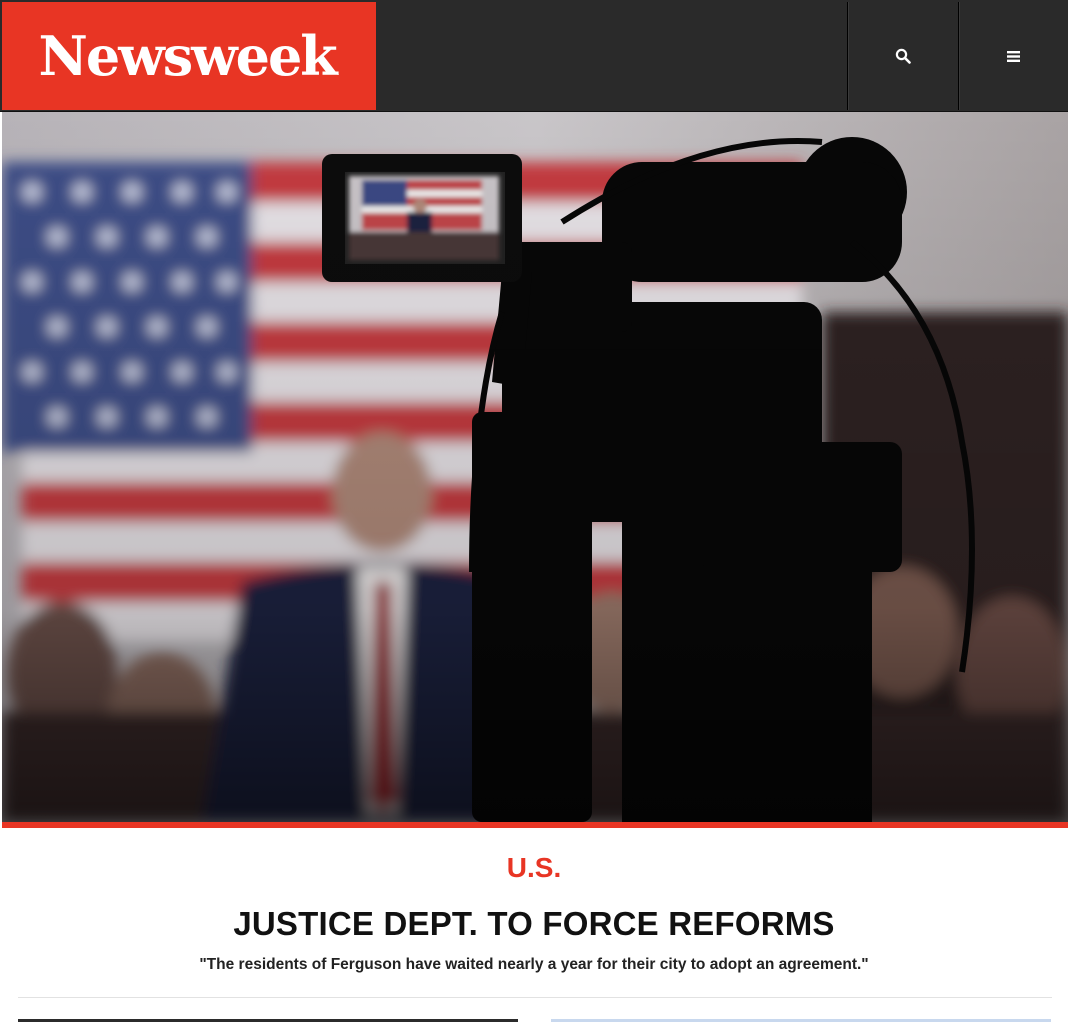  What do you see at coordinates (535, 825) in the screenshot?
I see `hero-divider` at bounding box center [535, 825].